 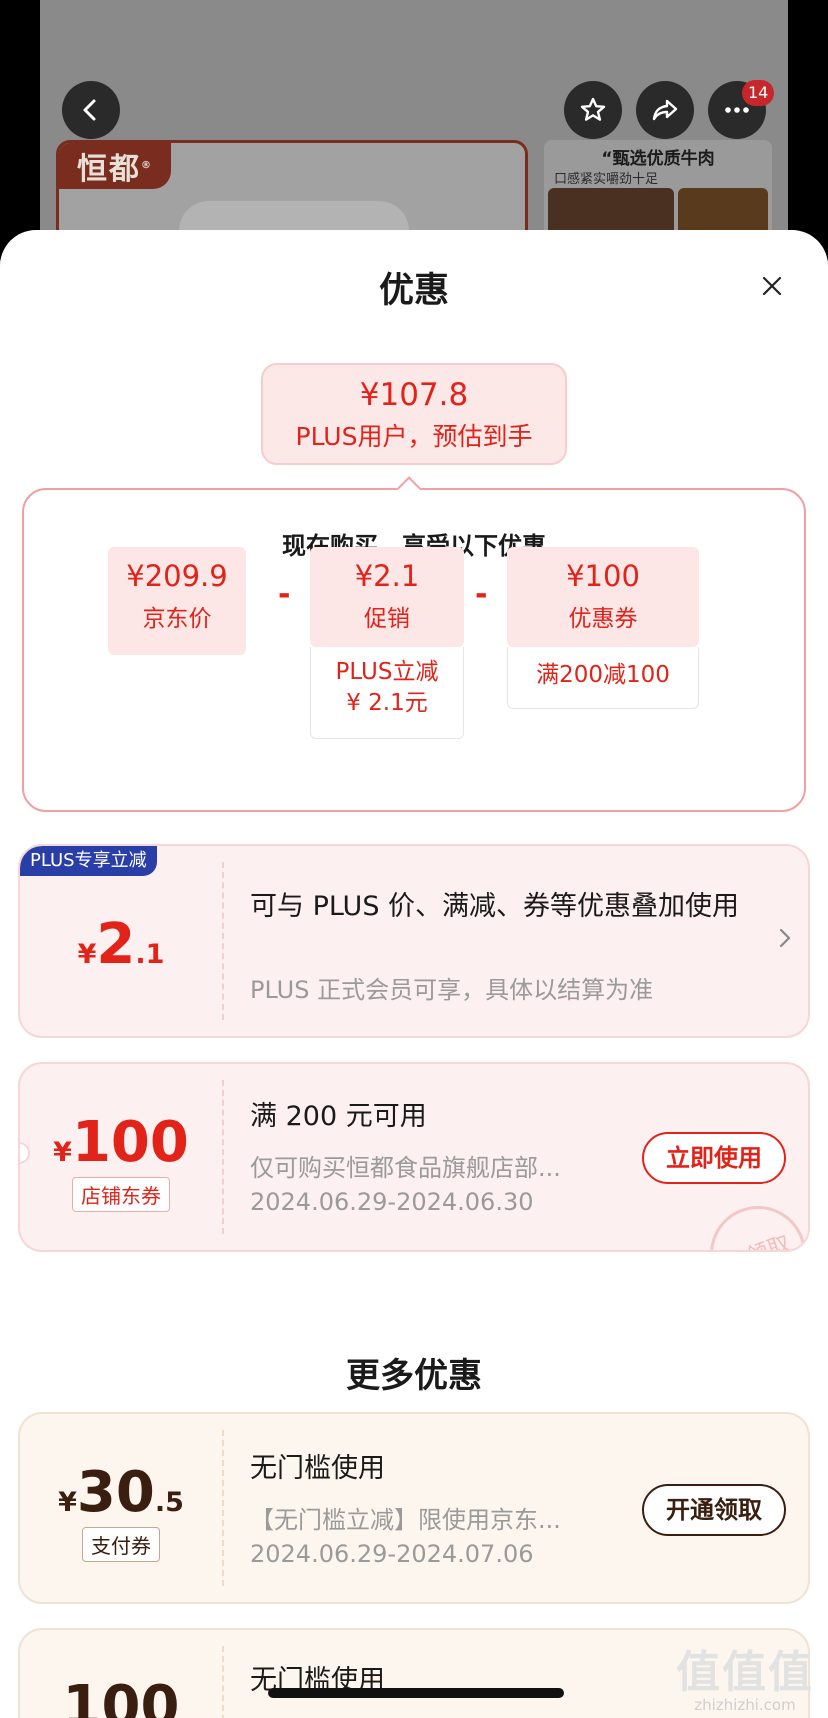 I want to click on share-button, so click(x=665, y=110).